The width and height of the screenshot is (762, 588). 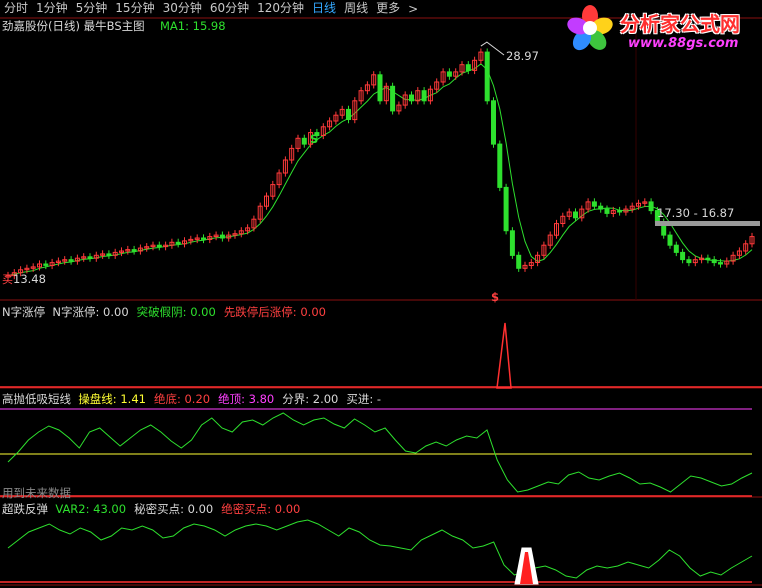 What do you see at coordinates (16, 8) in the screenshot?
I see `period-tab-0: 分时` at bounding box center [16, 8].